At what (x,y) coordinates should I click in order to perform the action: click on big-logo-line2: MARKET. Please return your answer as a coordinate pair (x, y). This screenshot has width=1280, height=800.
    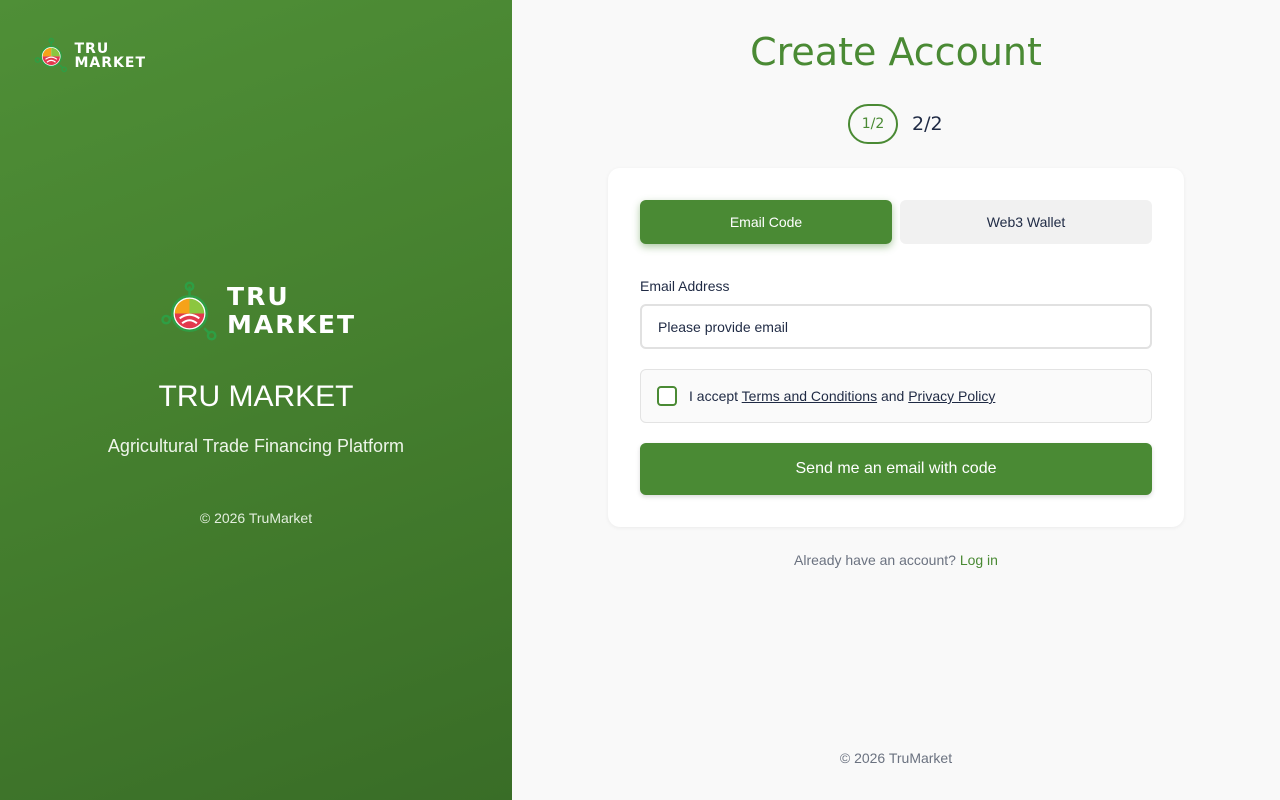
    Looking at the image, I should click on (291, 324).